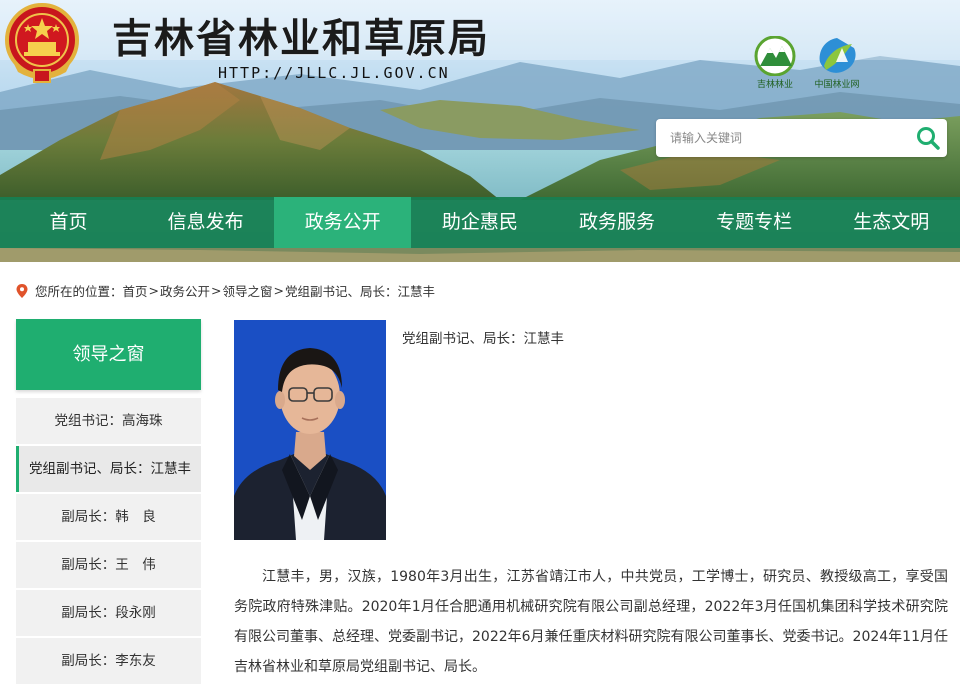 The width and height of the screenshot is (960, 694). Describe the element at coordinates (837, 85) in the screenshot. I see `china-forestry-caption: 中国林业网` at that location.